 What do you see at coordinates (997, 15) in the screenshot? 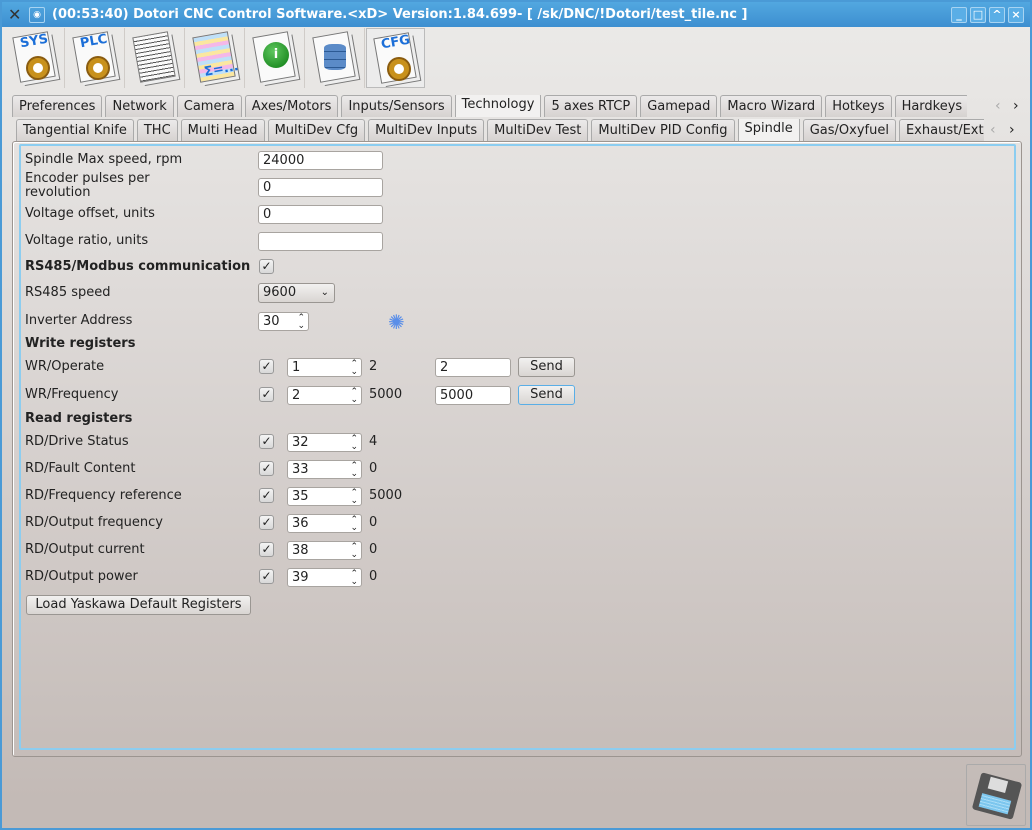
I see `shade-button: ^` at bounding box center [997, 15].